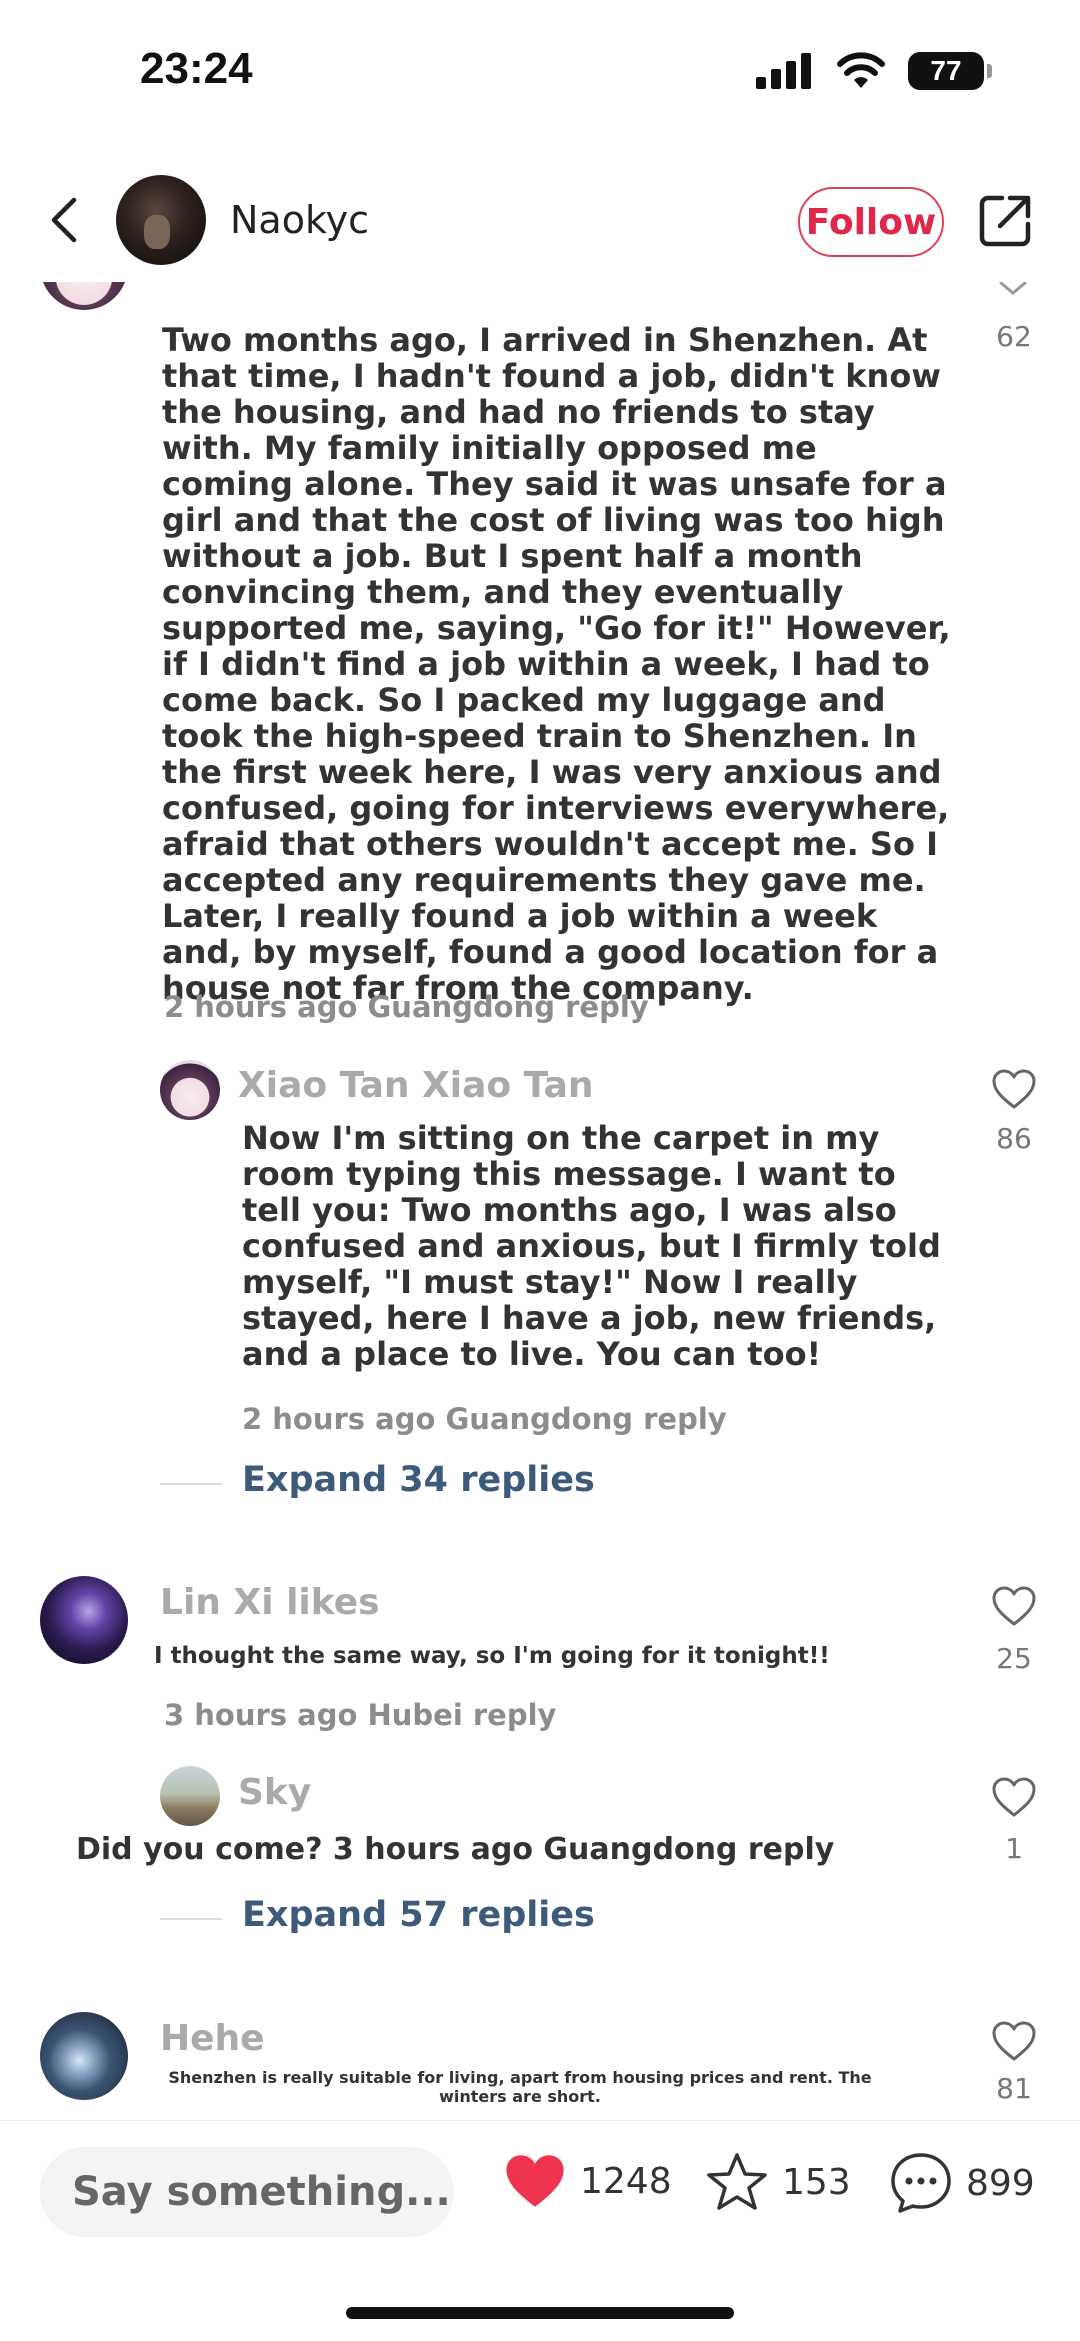 This screenshot has width=1080, height=2341. I want to click on comment-meta: 3 hours ago Hubei reply, so click(360, 1715).